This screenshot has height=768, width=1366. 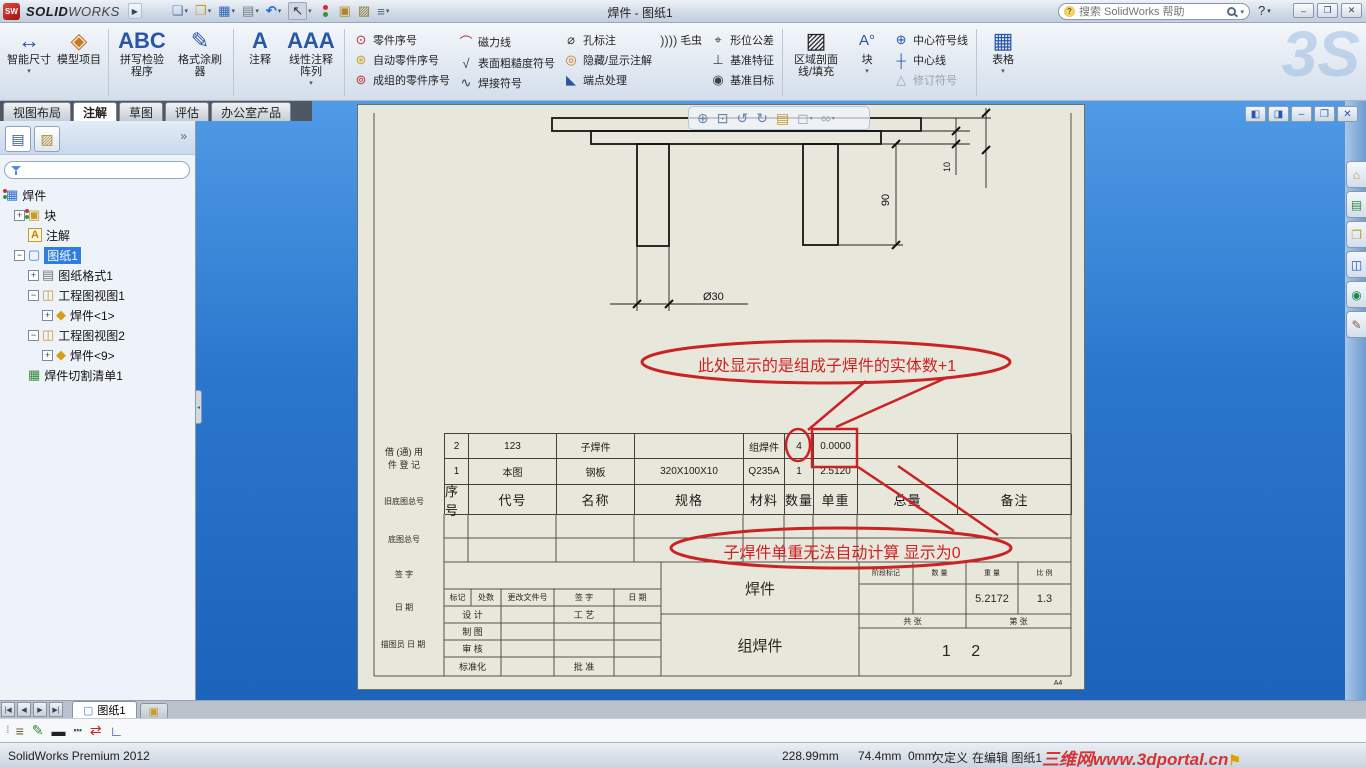 What do you see at coordinates (1301, 114) in the screenshot?
I see `doc-minimize-button: ‒` at bounding box center [1301, 114].